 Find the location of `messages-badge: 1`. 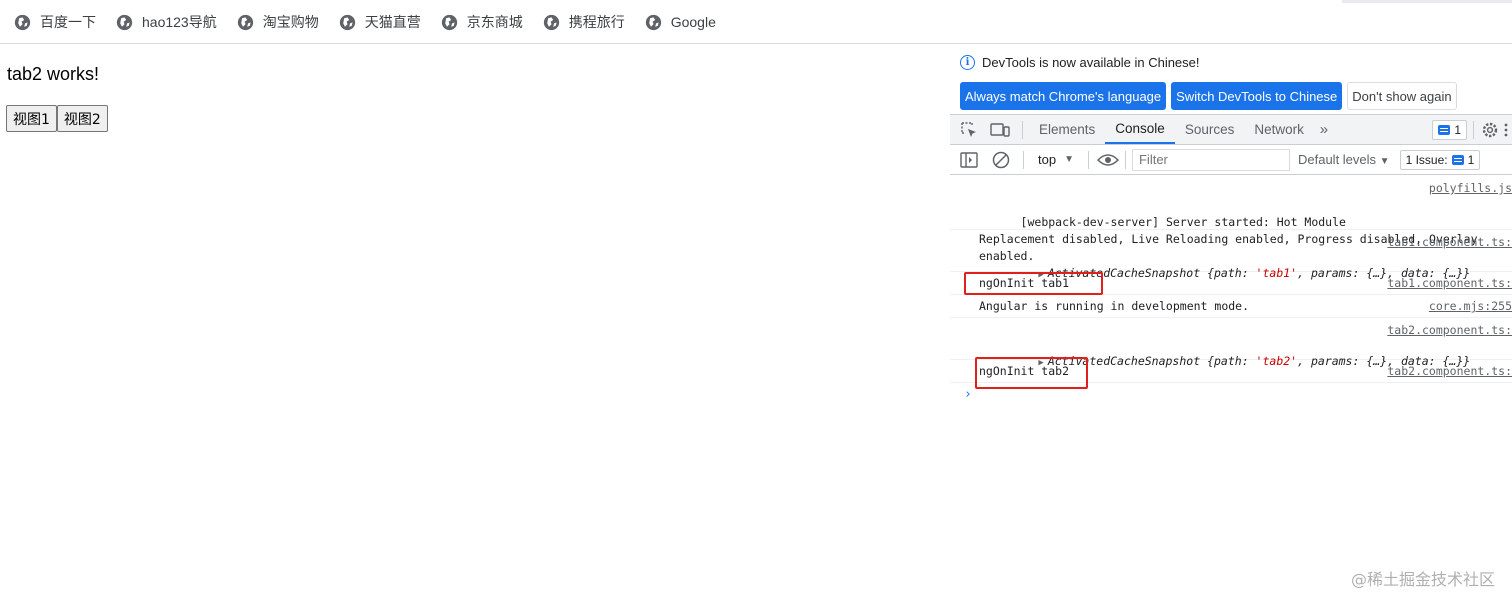

messages-badge: 1 is located at coordinates (1449, 129).